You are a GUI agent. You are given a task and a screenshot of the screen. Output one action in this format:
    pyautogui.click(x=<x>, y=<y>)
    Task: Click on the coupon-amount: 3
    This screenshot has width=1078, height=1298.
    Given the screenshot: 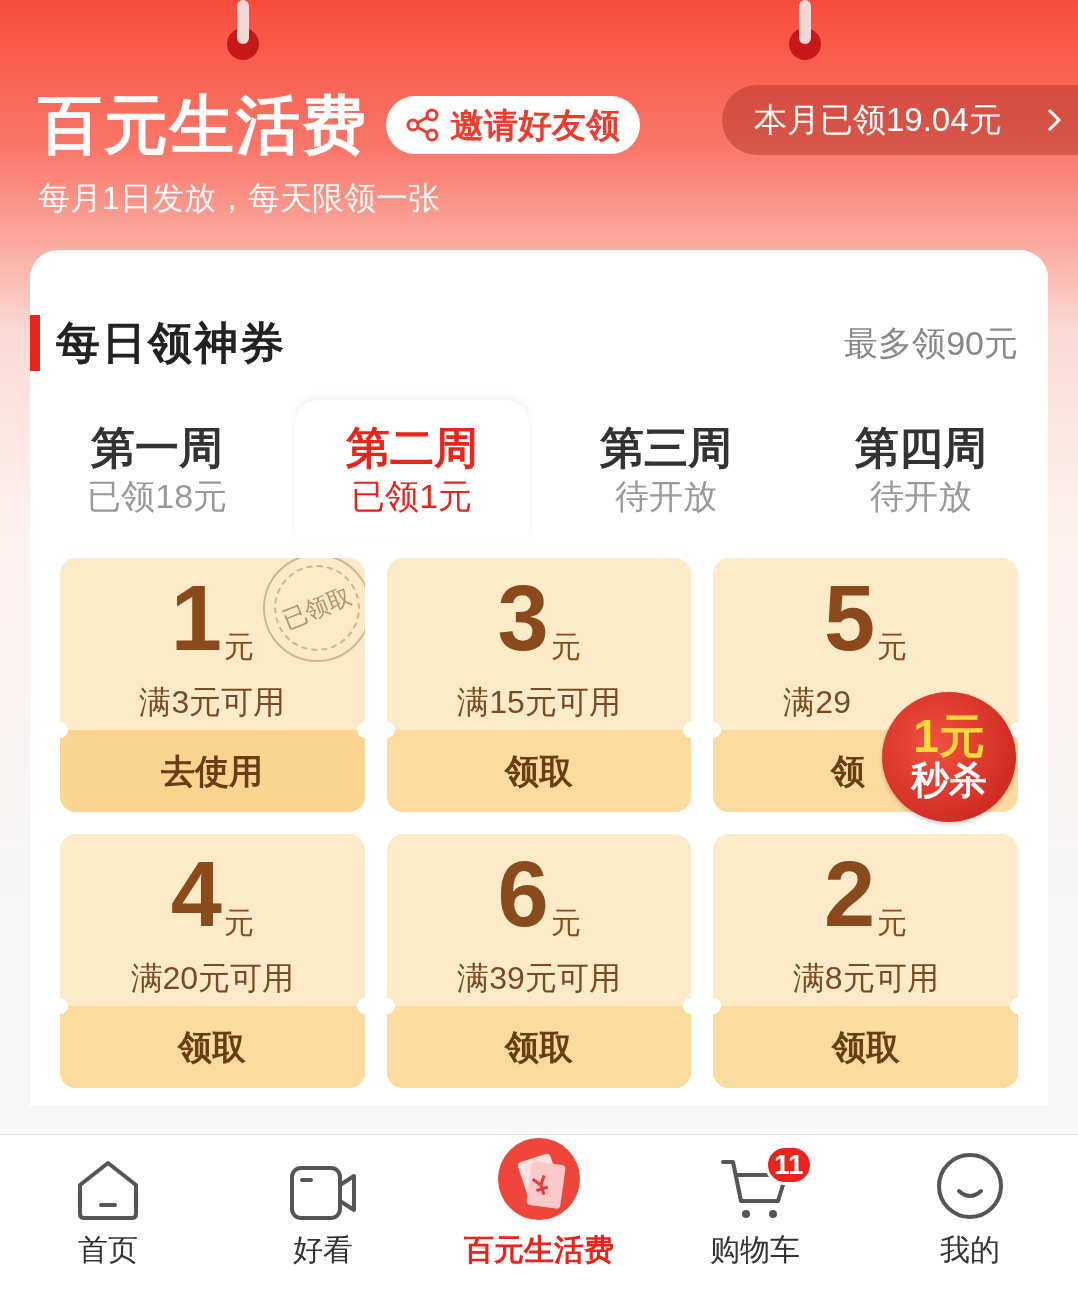 What is the action you would take?
    pyautogui.click(x=523, y=618)
    